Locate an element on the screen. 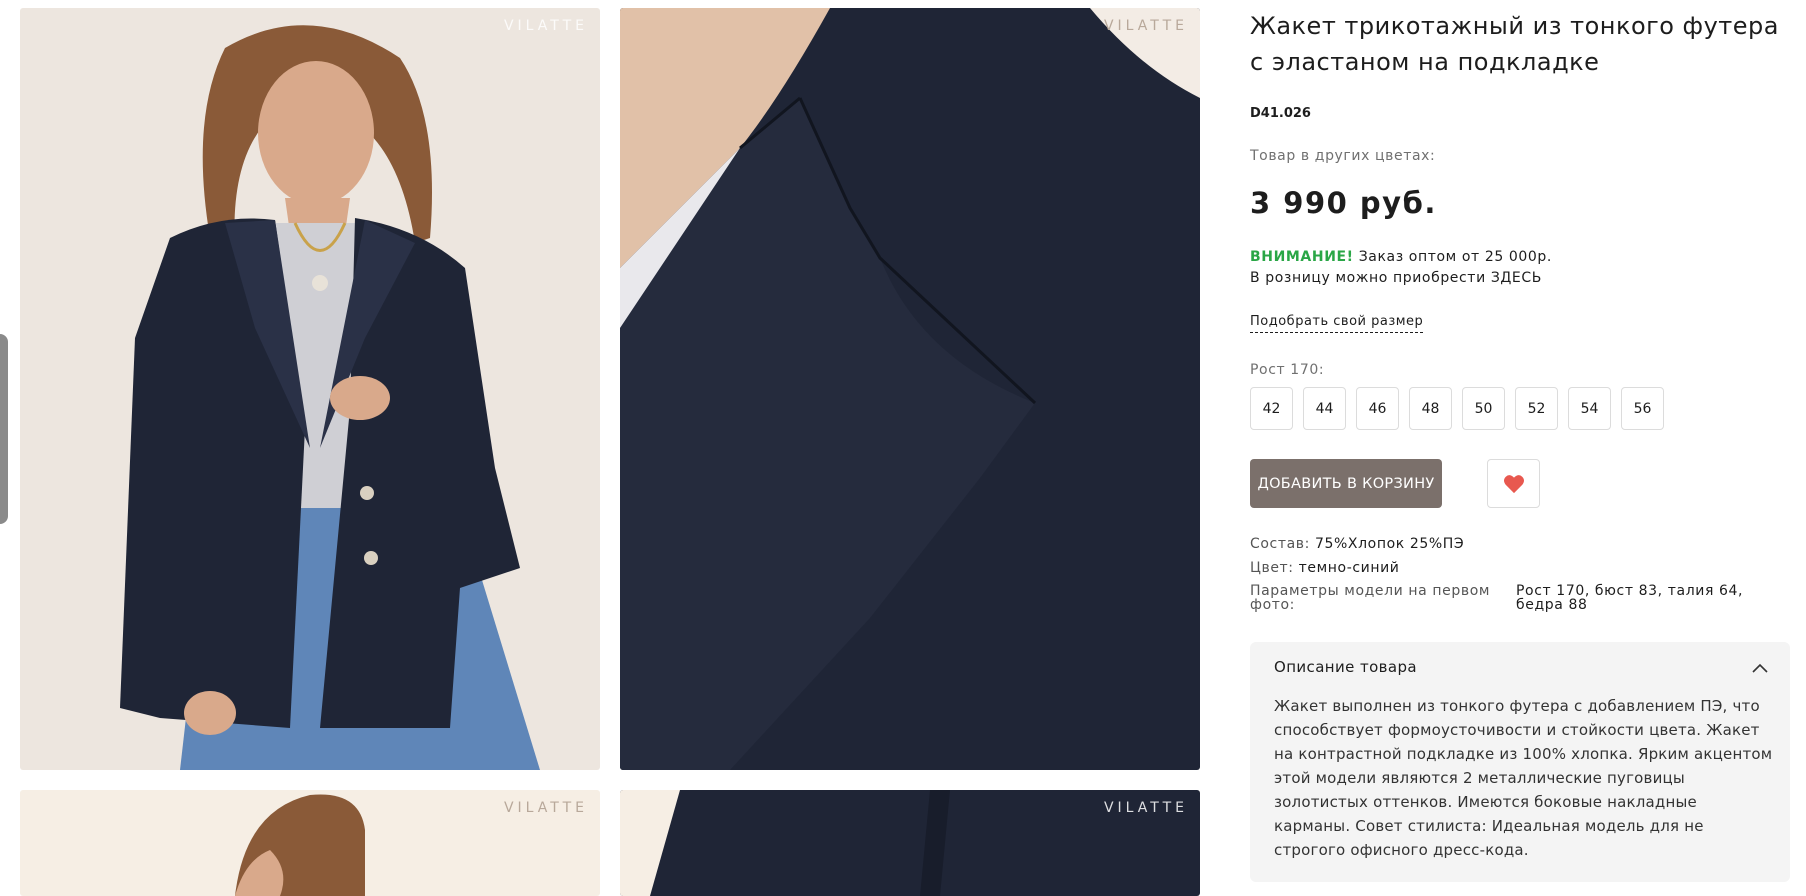 The image size is (1806, 896). heart-icon is located at coordinates (1513, 483).